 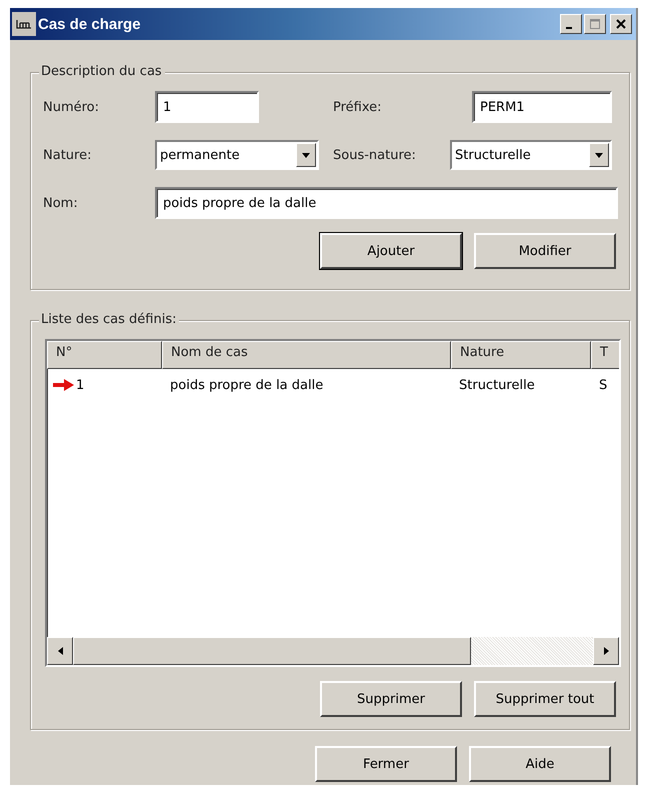 I want to click on right-arrow-icon, so click(x=606, y=651).